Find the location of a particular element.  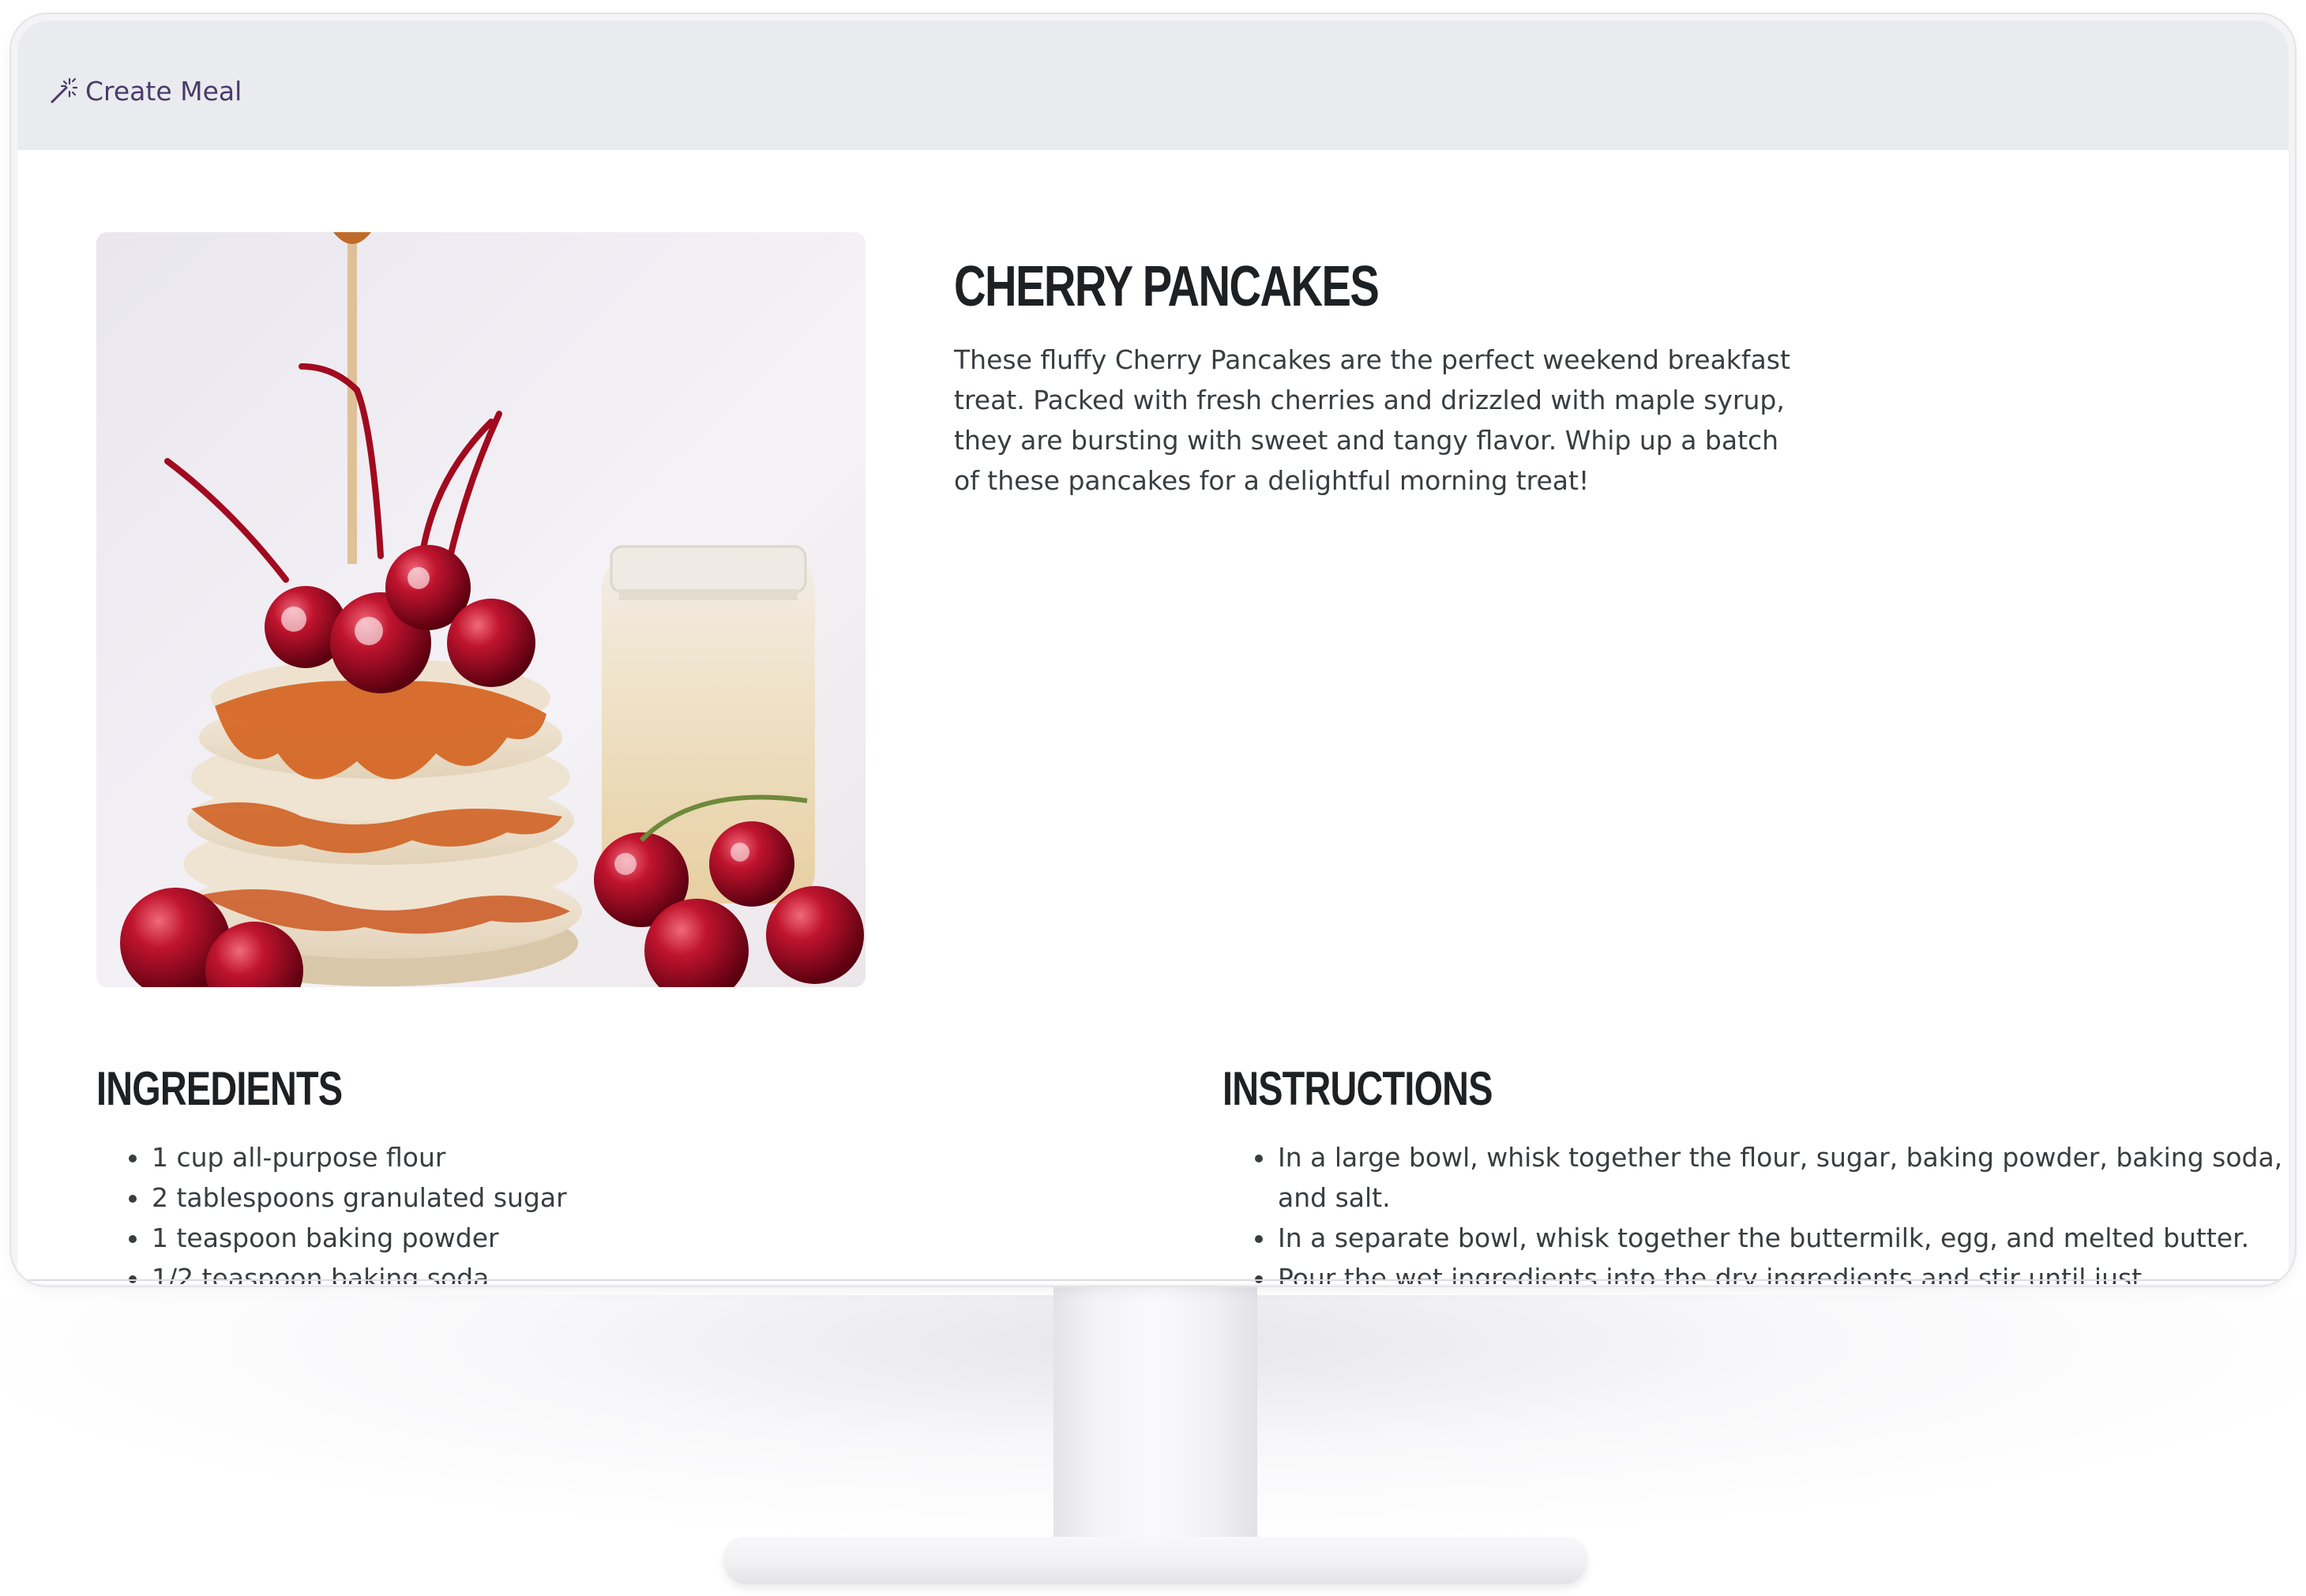

magic-wand-icon is located at coordinates (63, 91).